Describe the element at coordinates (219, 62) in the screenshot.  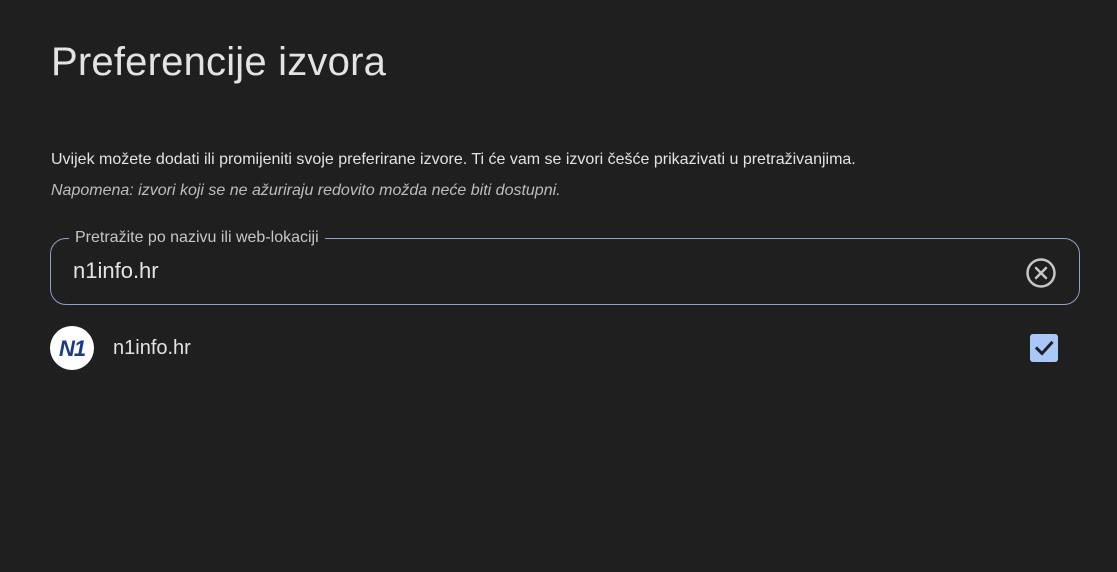
I see `page-title: Preferencije izvora` at that location.